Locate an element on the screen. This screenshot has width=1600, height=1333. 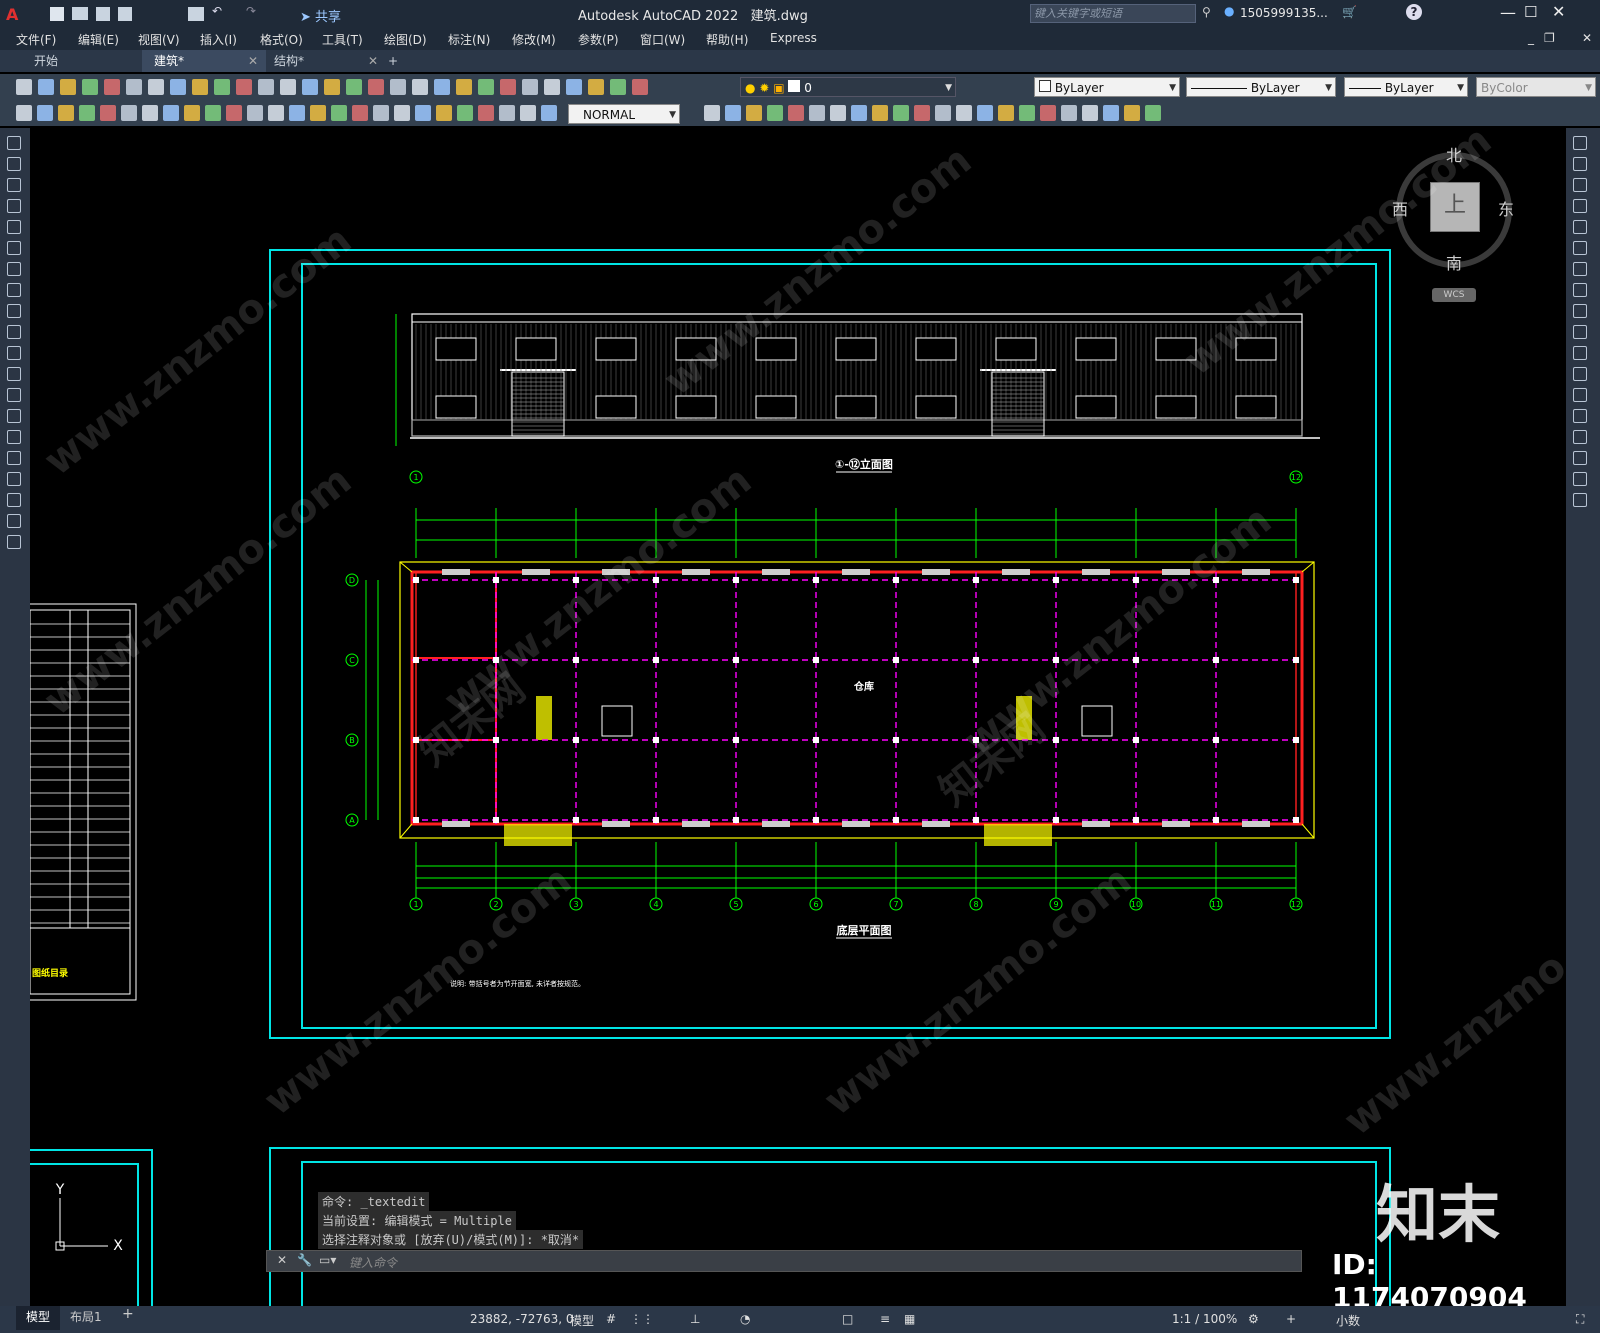
gear-icon: ⚙ is located at coordinates (1253, 1319).